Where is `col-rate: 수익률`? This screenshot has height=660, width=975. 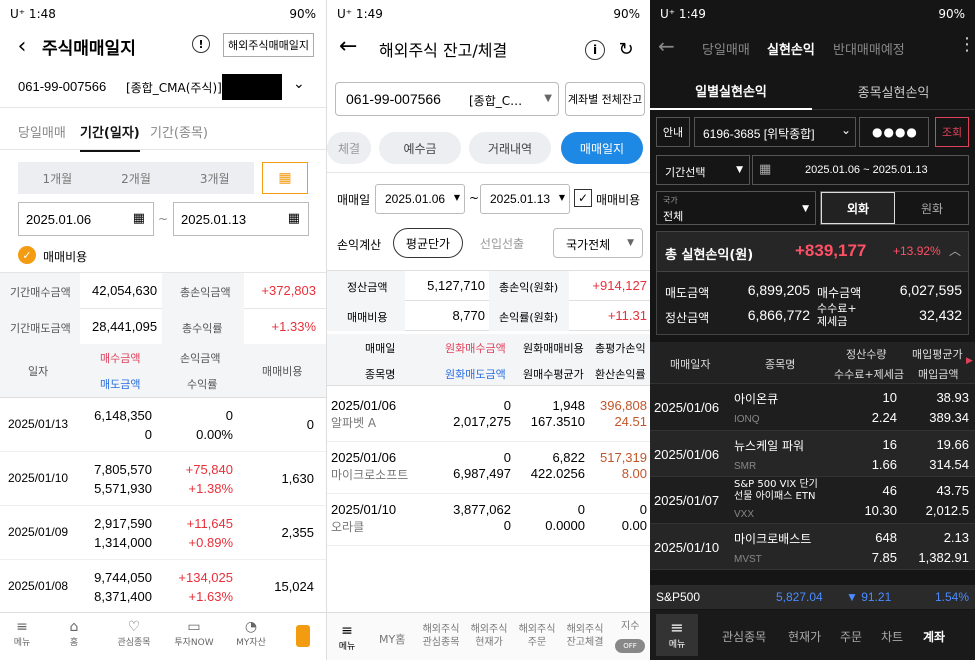
col-rate: 수익률 is located at coordinates (202, 384).